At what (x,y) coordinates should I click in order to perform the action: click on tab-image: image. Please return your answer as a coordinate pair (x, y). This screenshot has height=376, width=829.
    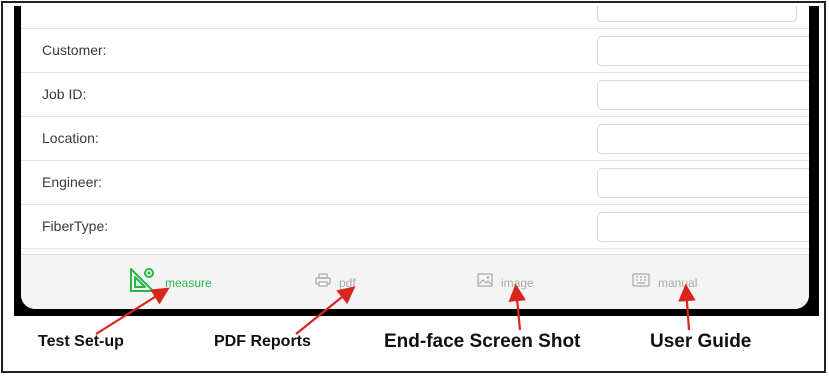
    Looking at the image, I should click on (505, 282).